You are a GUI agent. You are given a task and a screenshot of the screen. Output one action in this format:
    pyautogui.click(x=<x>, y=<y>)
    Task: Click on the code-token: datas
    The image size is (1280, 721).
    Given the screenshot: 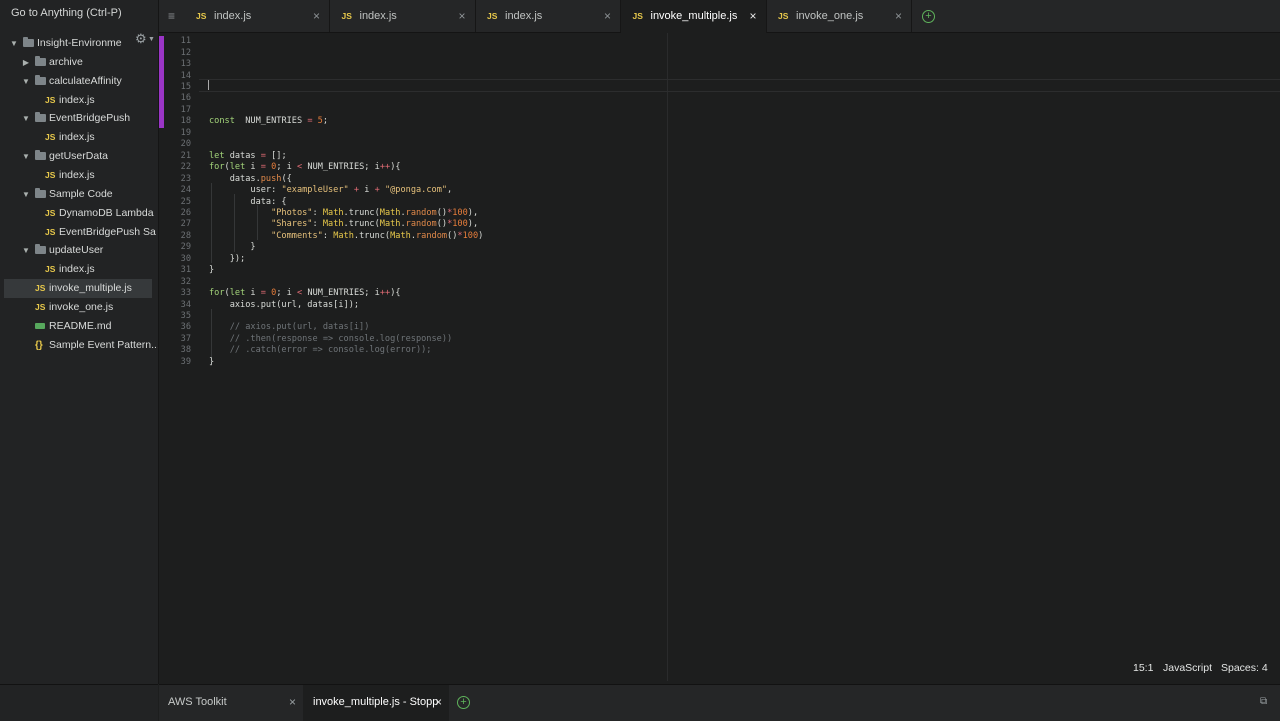 What is the action you would take?
    pyautogui.click(x=242, y=155)
    